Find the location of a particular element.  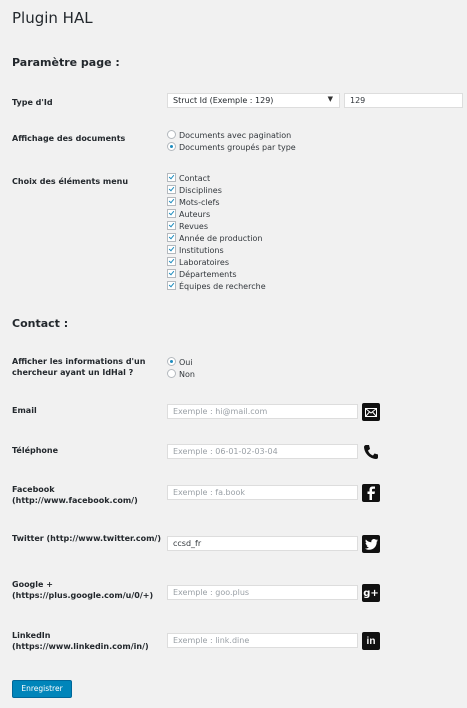

menu-item-revues: Revues is located at coordinates (187, 226).